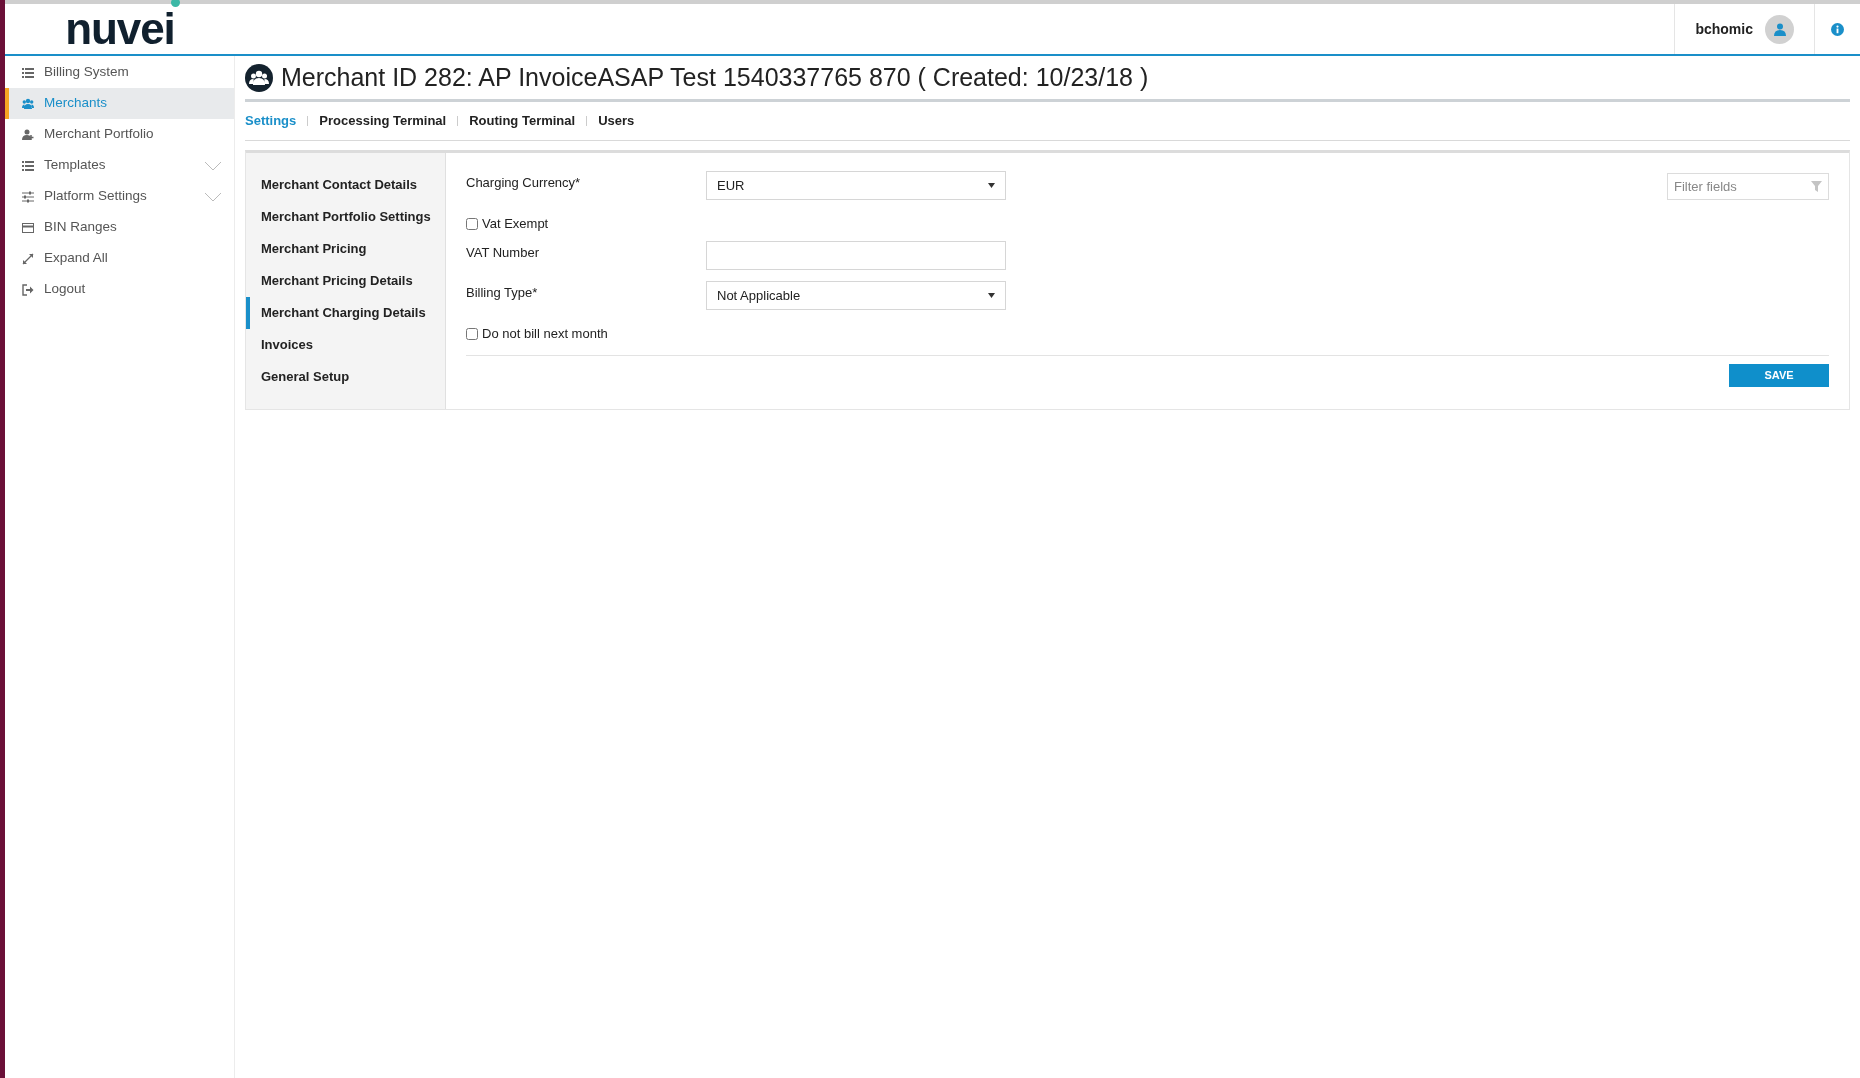  I want to click on section-link: Merchant Portfolio Settings, so click(345, 217).